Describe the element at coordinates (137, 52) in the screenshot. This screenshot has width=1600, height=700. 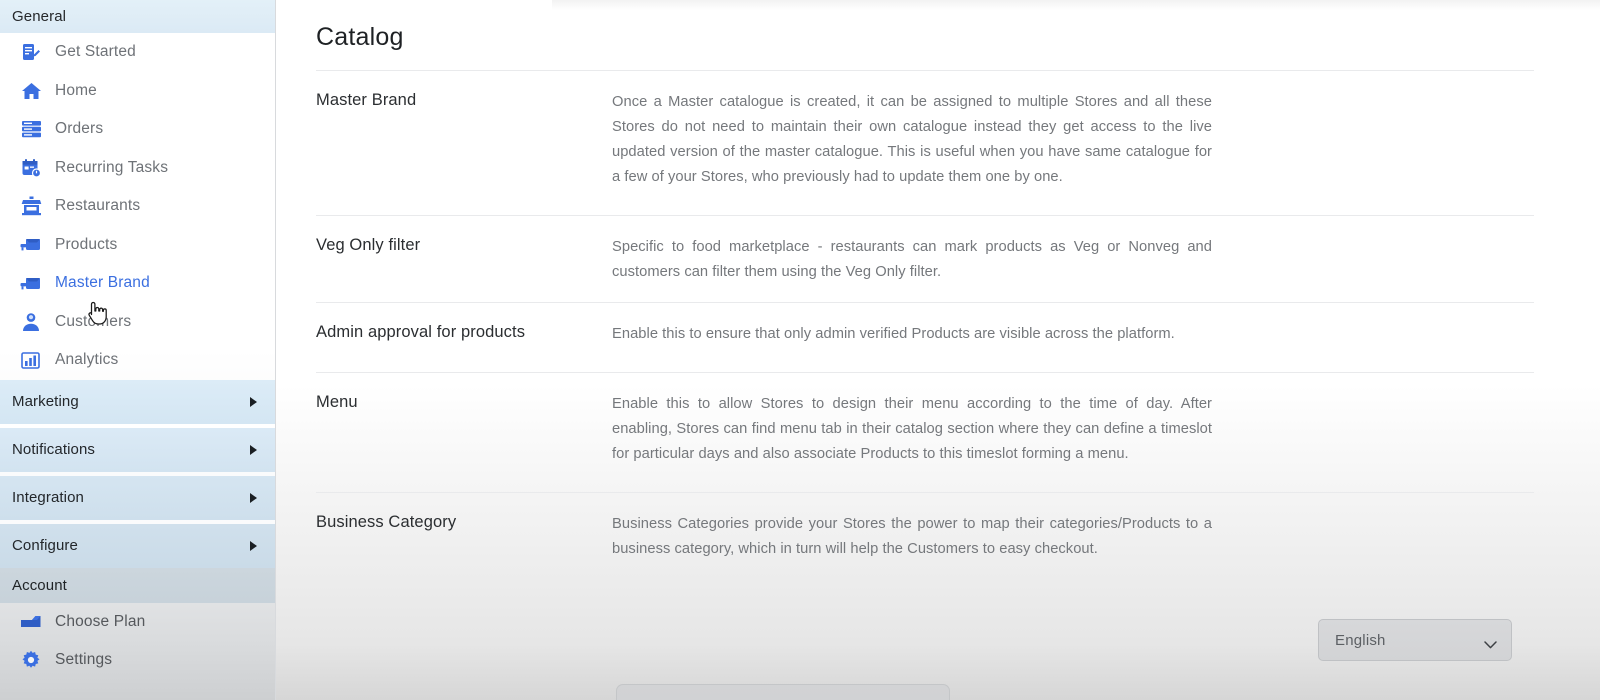
I see `sidebar-item-get-started: Get Started` at that location.